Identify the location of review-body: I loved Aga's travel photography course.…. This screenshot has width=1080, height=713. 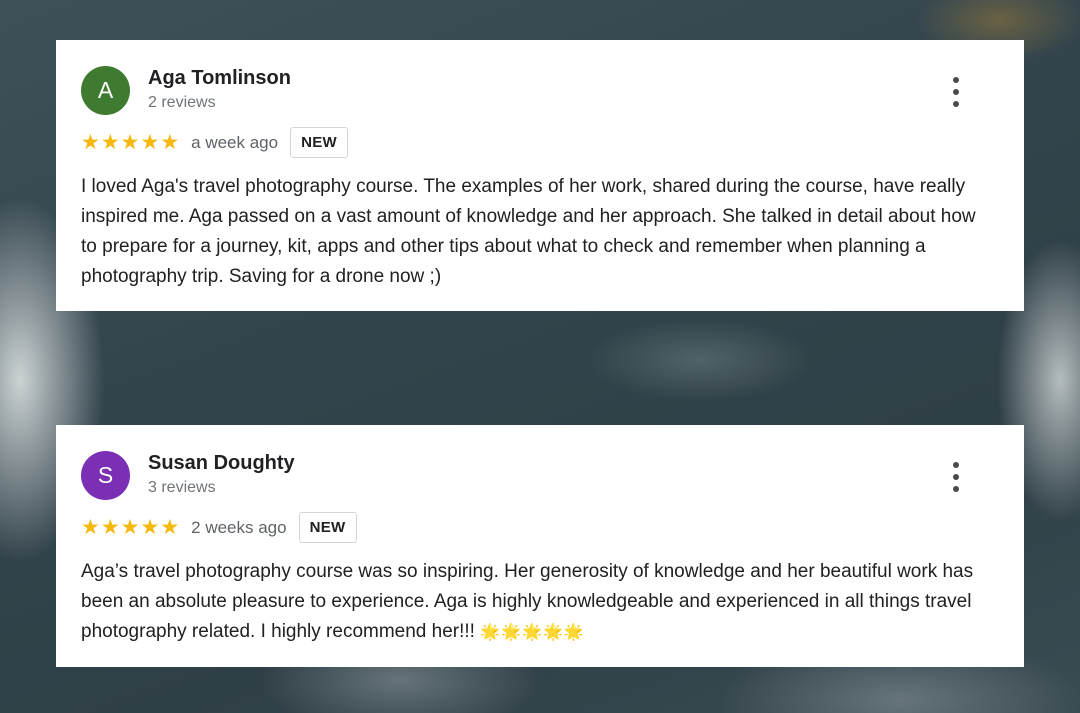
(528, 231).